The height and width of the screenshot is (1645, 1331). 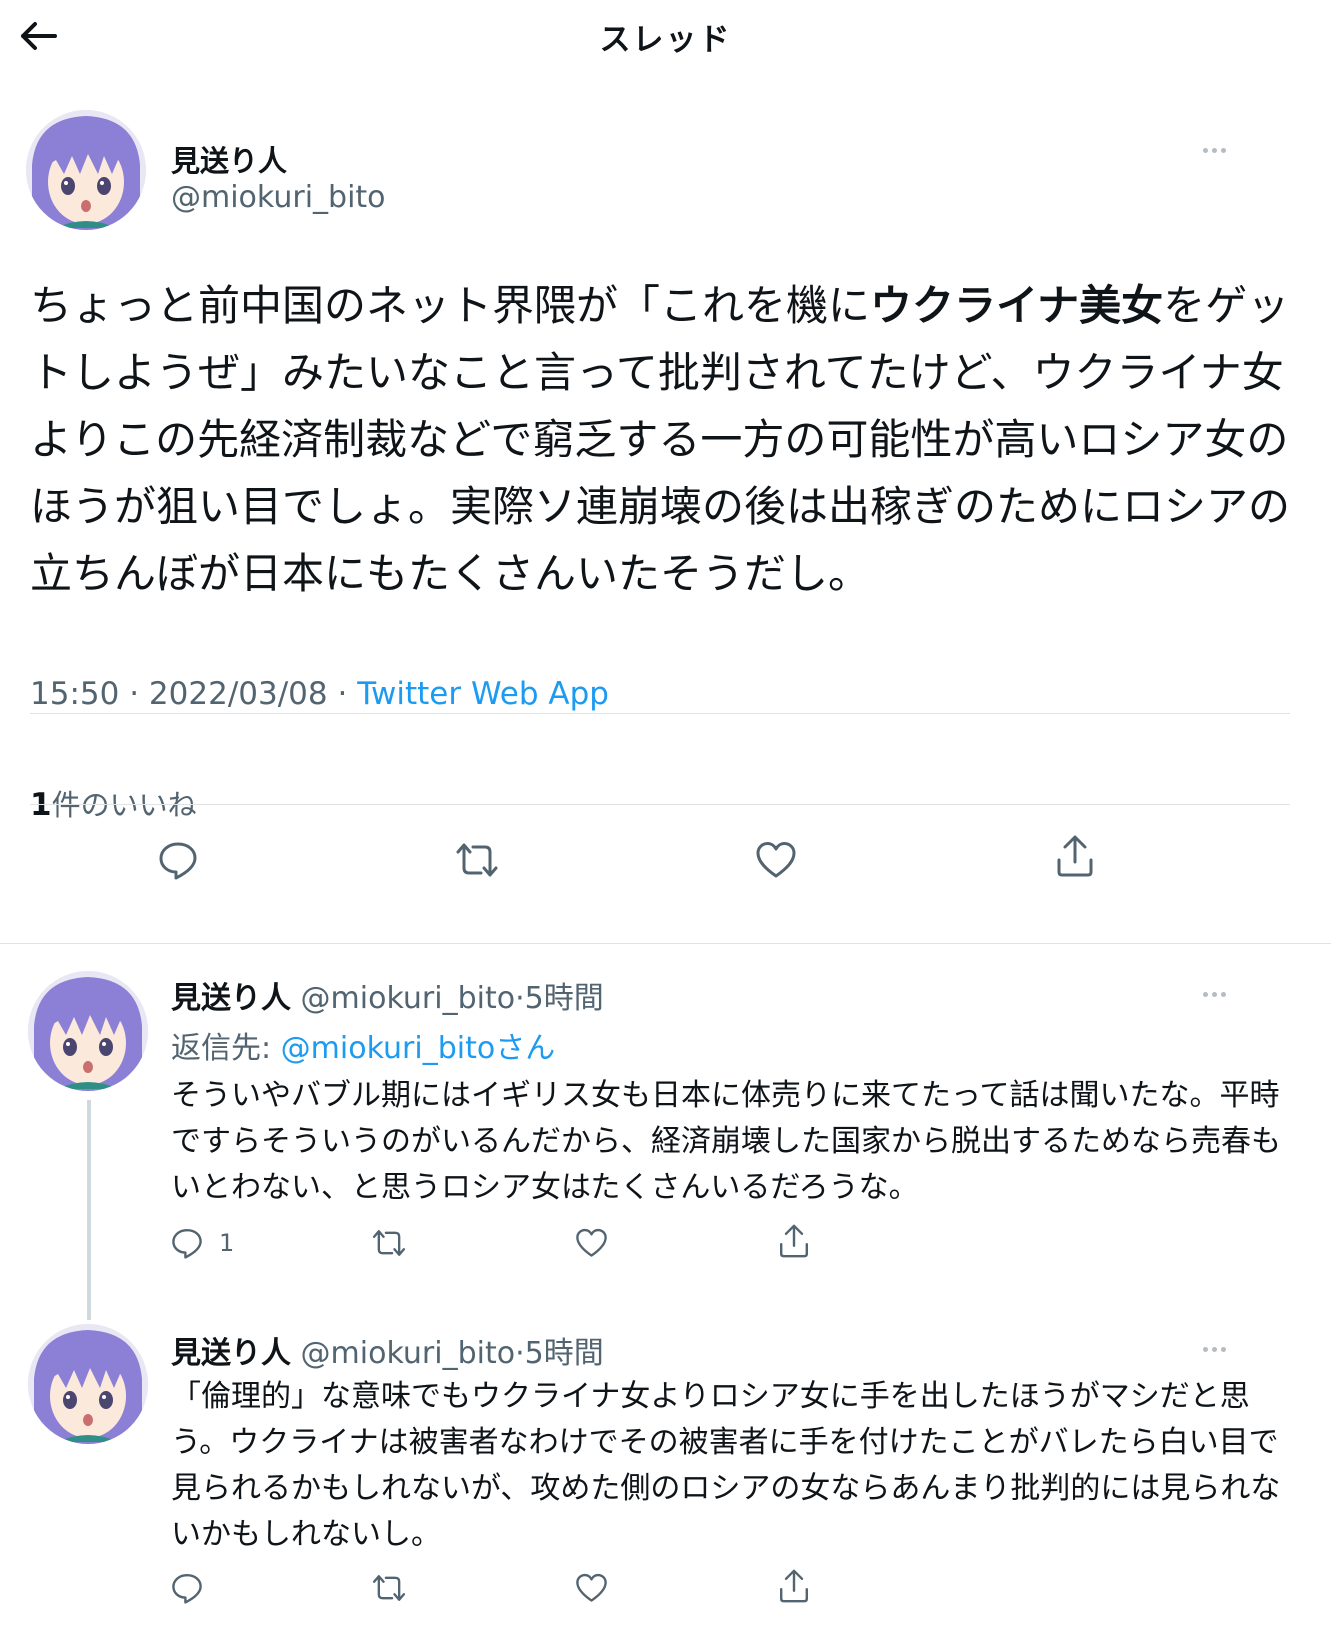 I want to click on likes-label: 件のいいね, so click(x=124, y=805).